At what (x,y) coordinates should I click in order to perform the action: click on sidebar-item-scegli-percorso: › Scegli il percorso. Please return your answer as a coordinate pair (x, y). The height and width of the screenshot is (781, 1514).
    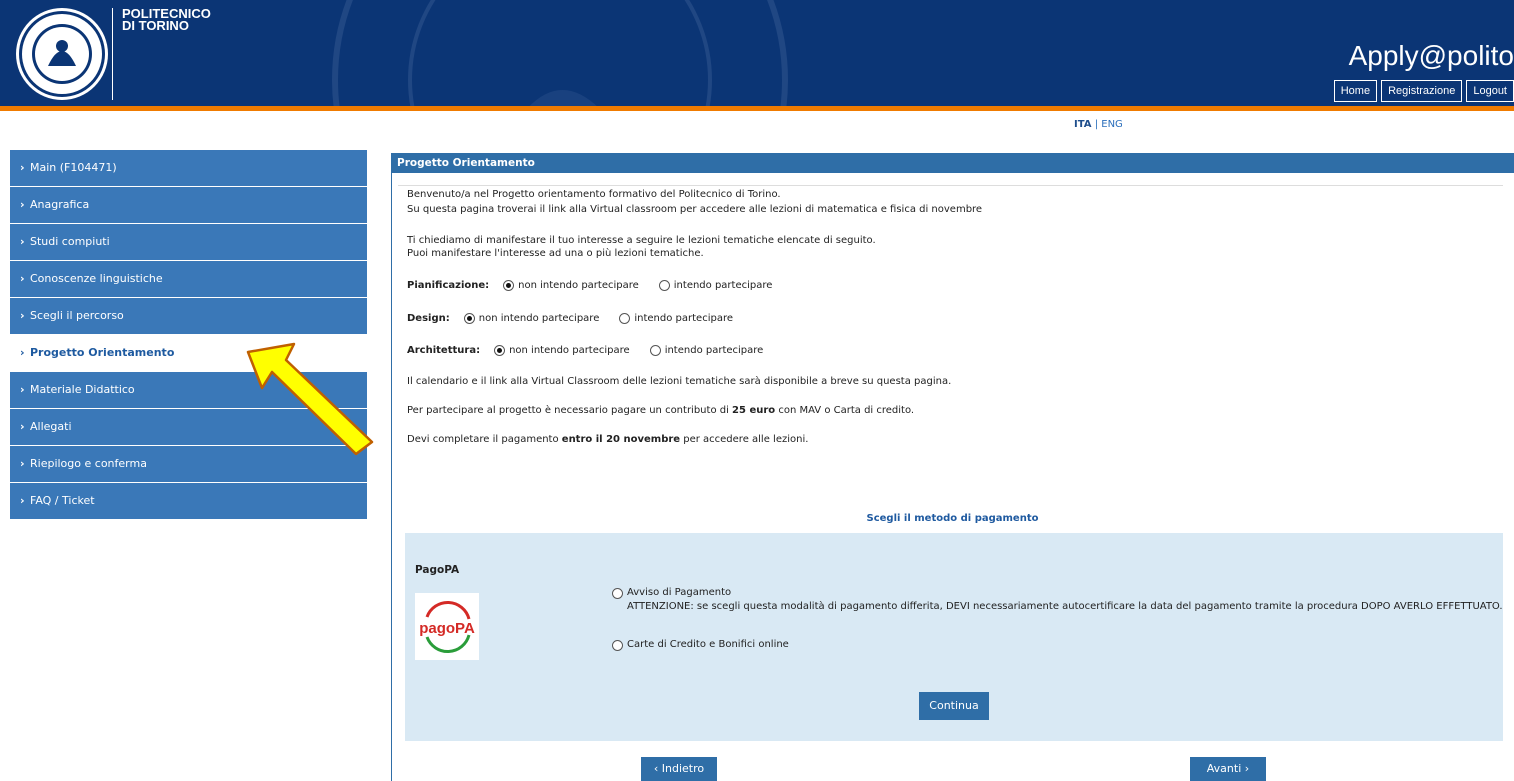
    Looking at the image, I should click on (188, 316).